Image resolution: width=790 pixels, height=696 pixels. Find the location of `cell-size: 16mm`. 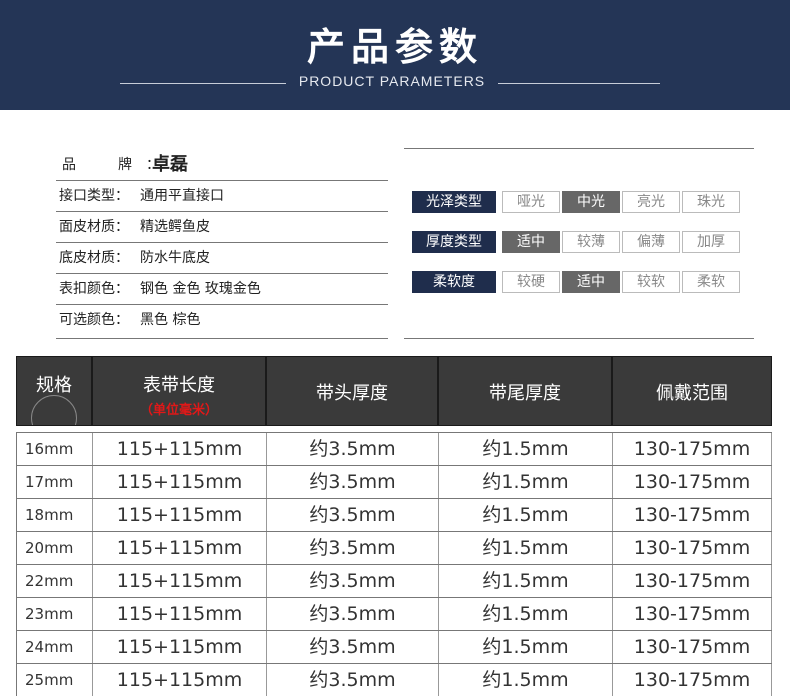

cell-size: 16mm is located at coordinates (54, 449).